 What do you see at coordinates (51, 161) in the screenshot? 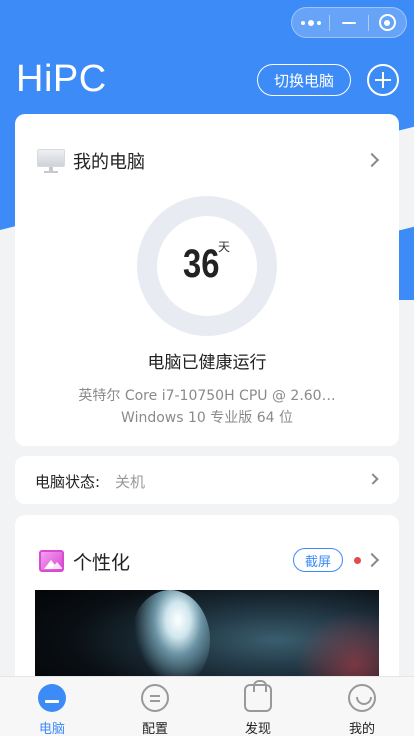
I see `monitor-icon` at bounding box center [51, 161].